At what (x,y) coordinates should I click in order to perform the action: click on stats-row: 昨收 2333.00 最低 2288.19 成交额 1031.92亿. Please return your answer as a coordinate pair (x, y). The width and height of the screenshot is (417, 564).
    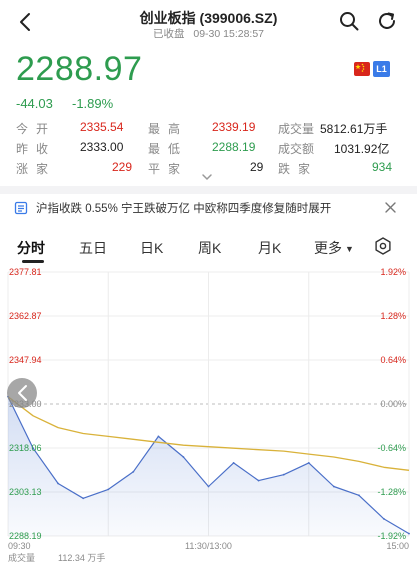
    Looking at the image, I should click on (208, 148).